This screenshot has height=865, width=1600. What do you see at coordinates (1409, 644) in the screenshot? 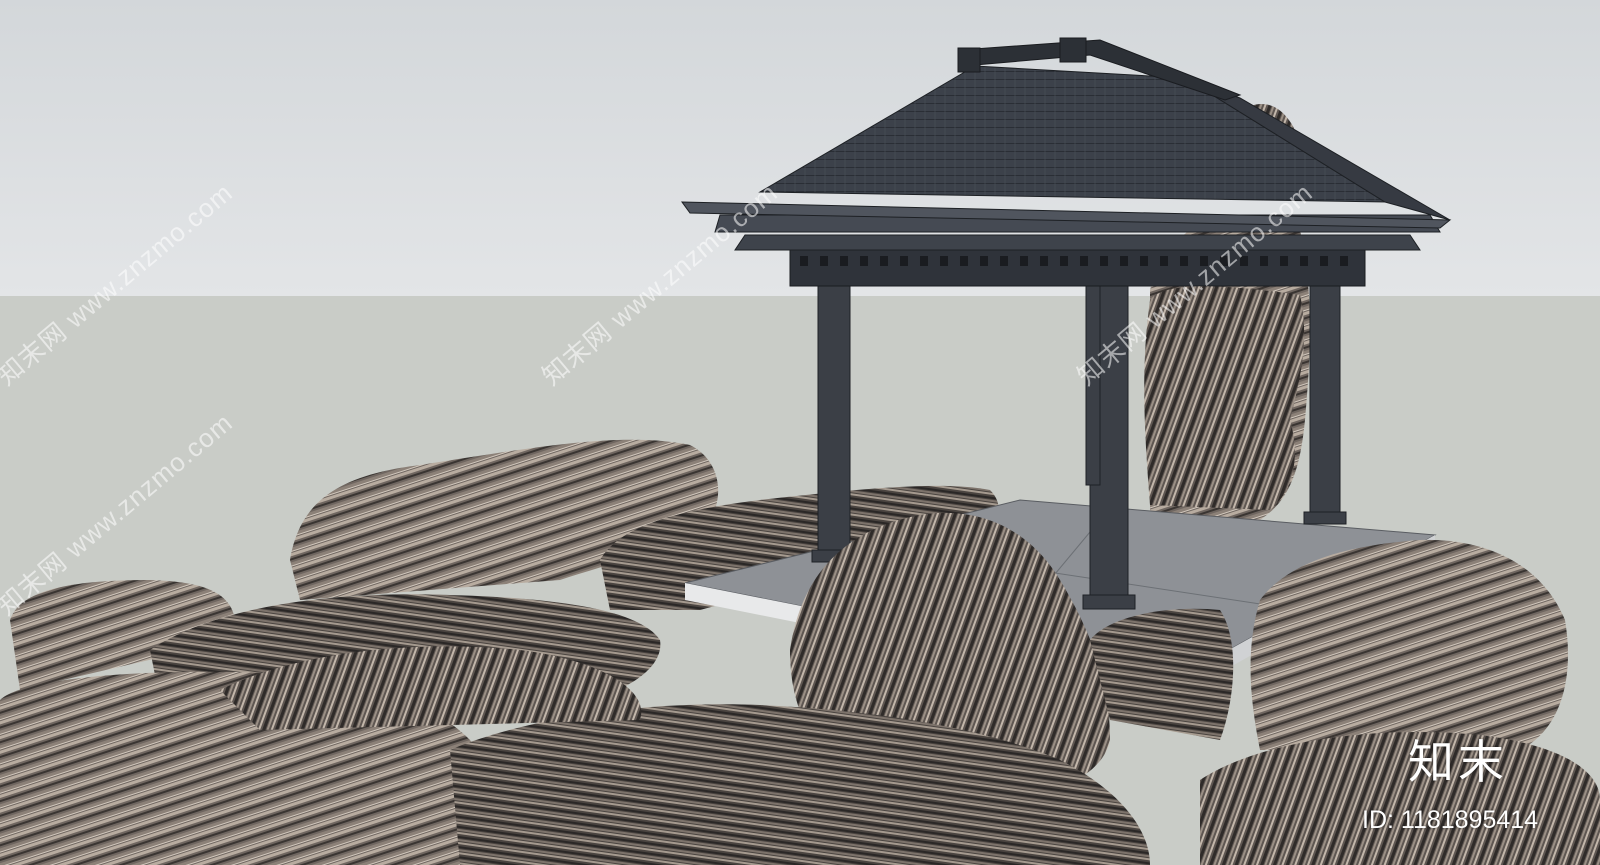
I see `rock-right-boulder` at bounding box center [1409, 644].